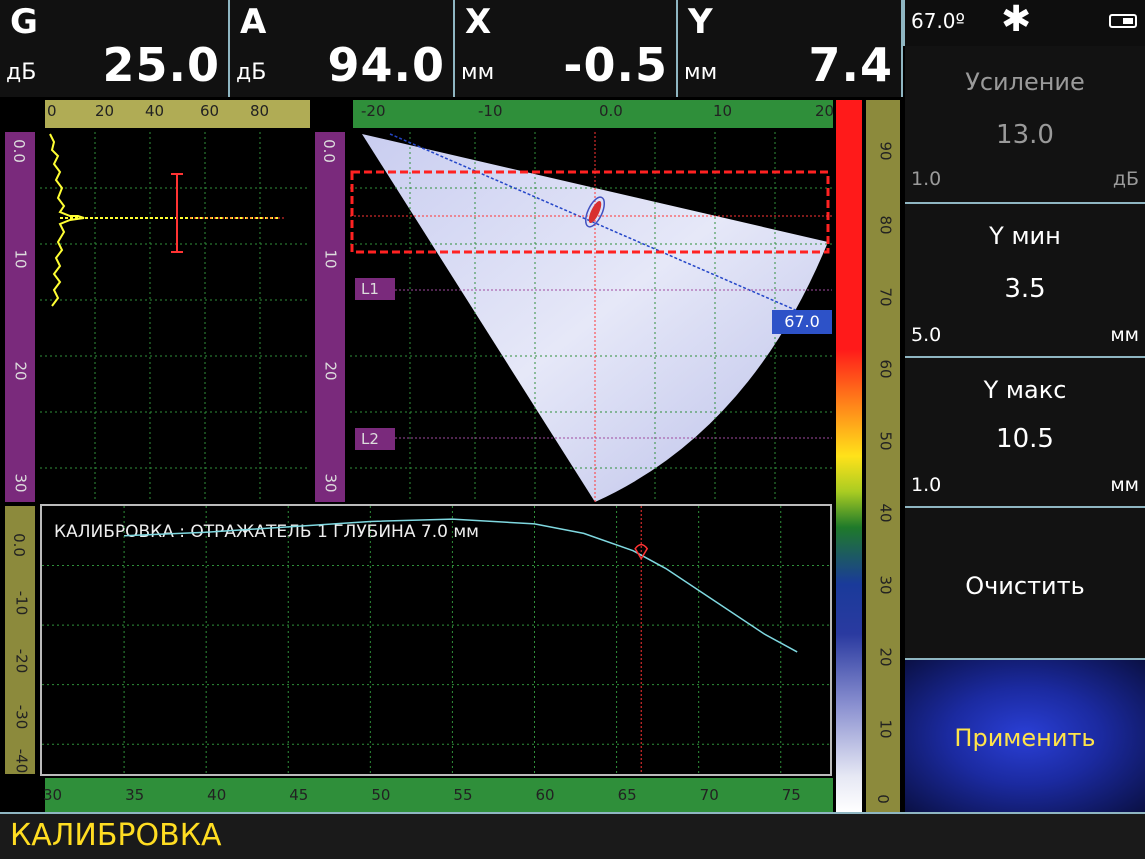 This screenshot has width=1145, height=859. I want to click on calib-x-tick: 45, so click(299, 795).